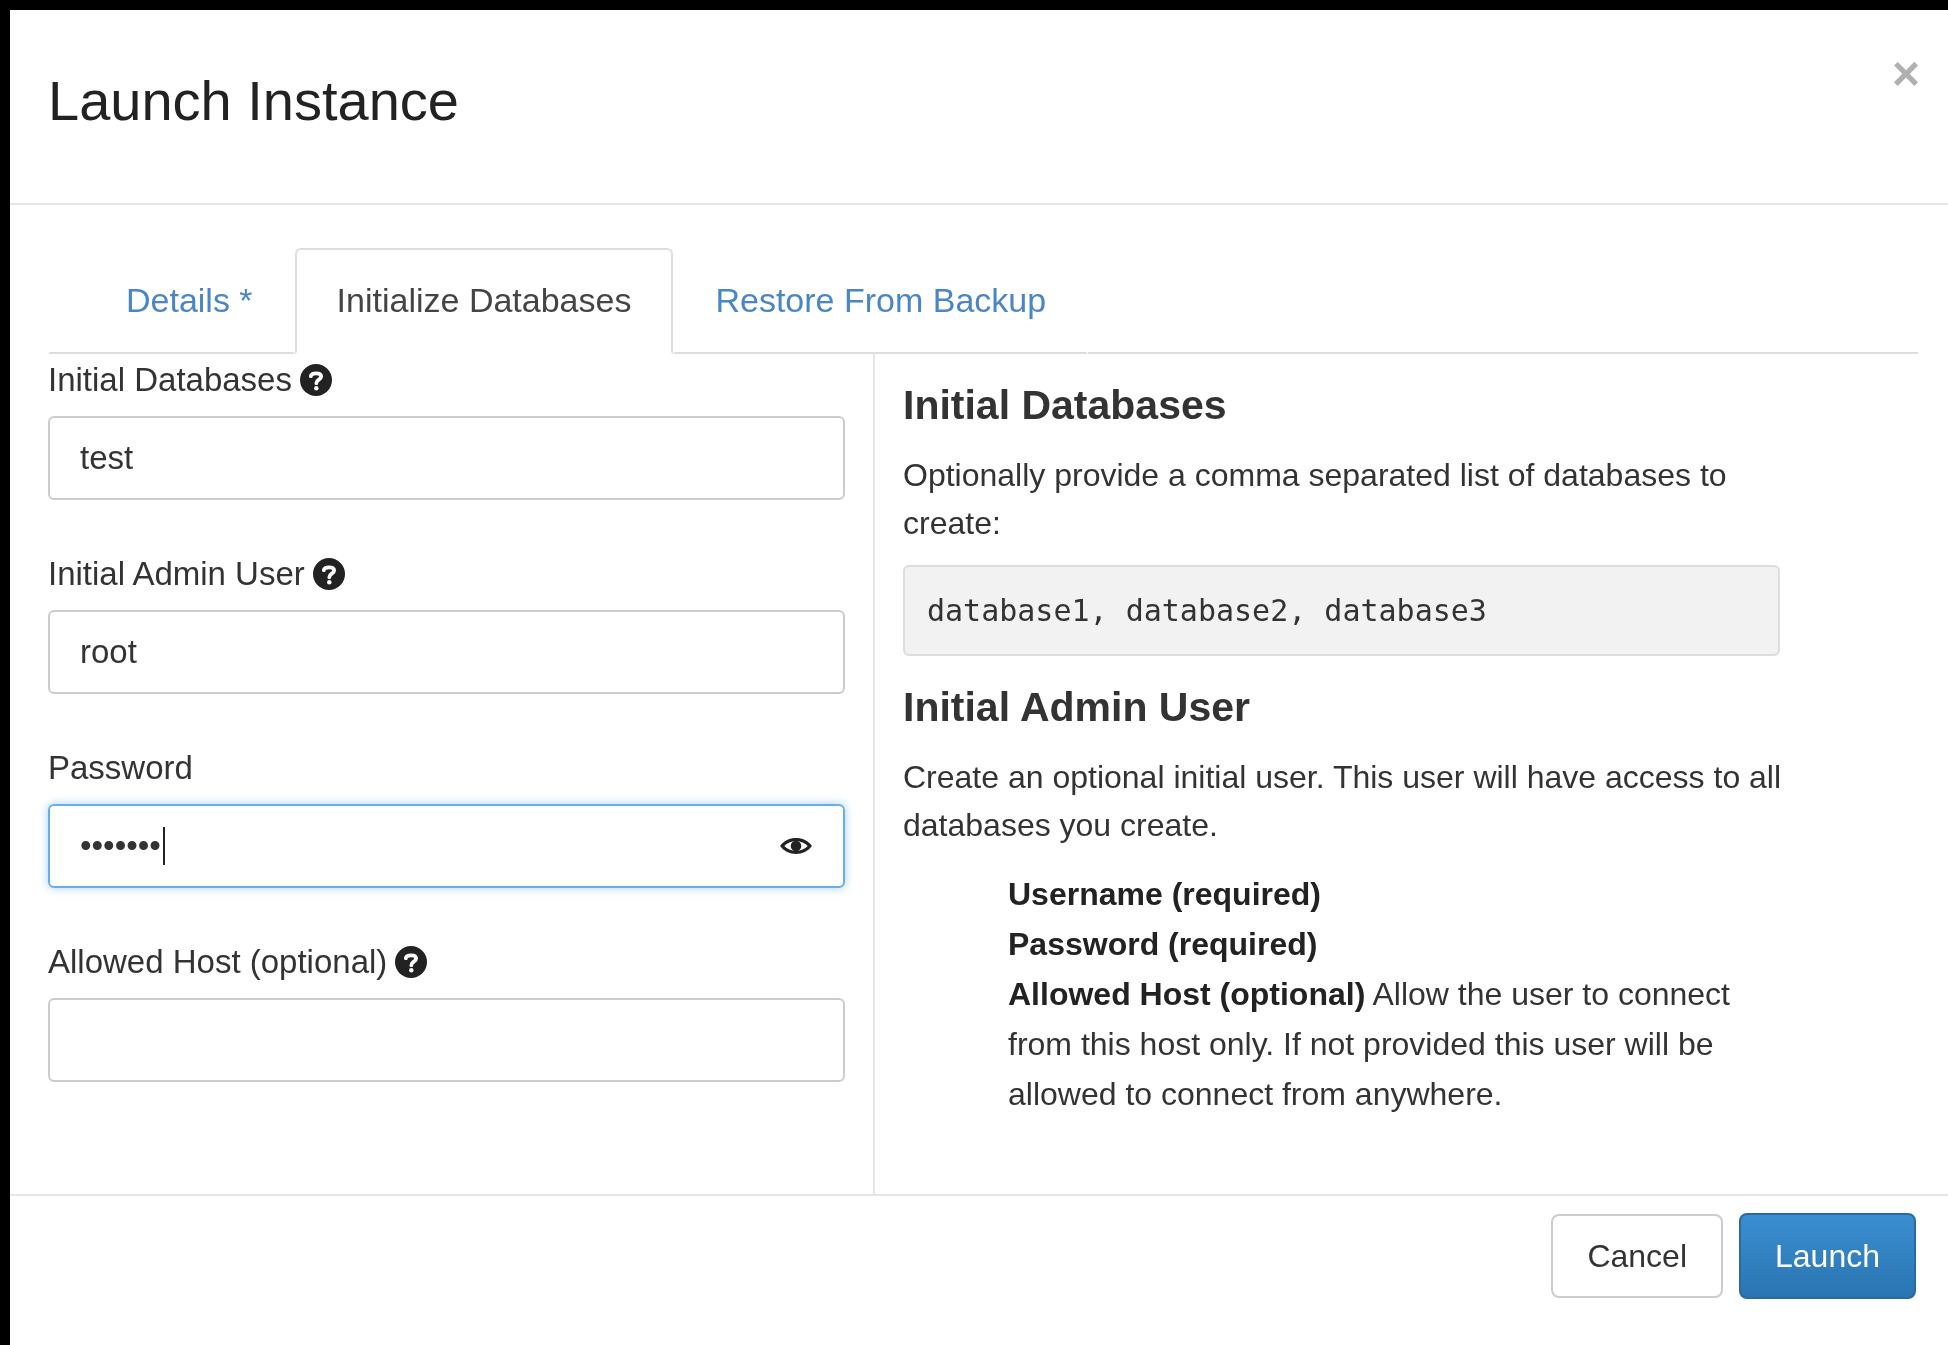 The width and height of the screenshot is (1948, 1345). I want to click on input-field: root, so click(446, 651).